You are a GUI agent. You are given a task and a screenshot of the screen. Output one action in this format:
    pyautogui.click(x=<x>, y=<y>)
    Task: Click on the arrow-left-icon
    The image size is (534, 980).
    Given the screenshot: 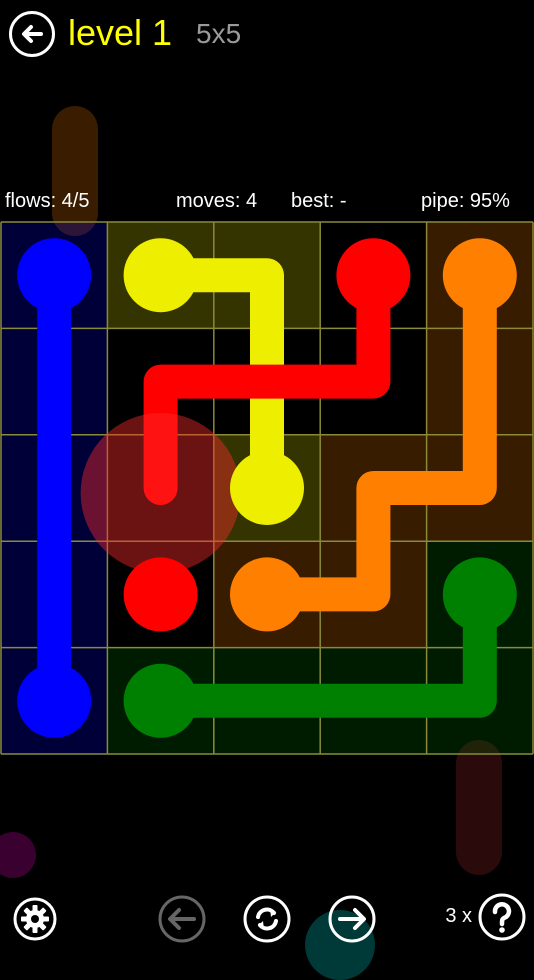 What is the action you would take?
    pyautogui.click(x=182, y=919)
    